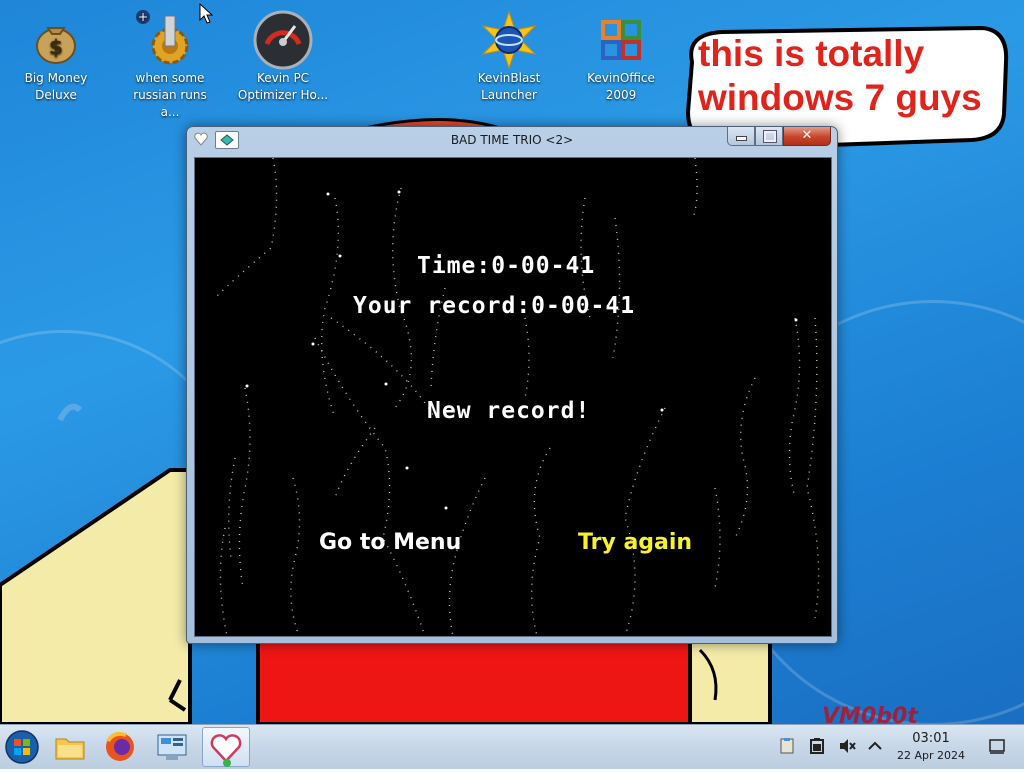 The height and width of the screenshot is (772, 1024). Describe the element at coordinates (787, 746) in the screenshot. I see `clipboard-tray-icon` at that location.